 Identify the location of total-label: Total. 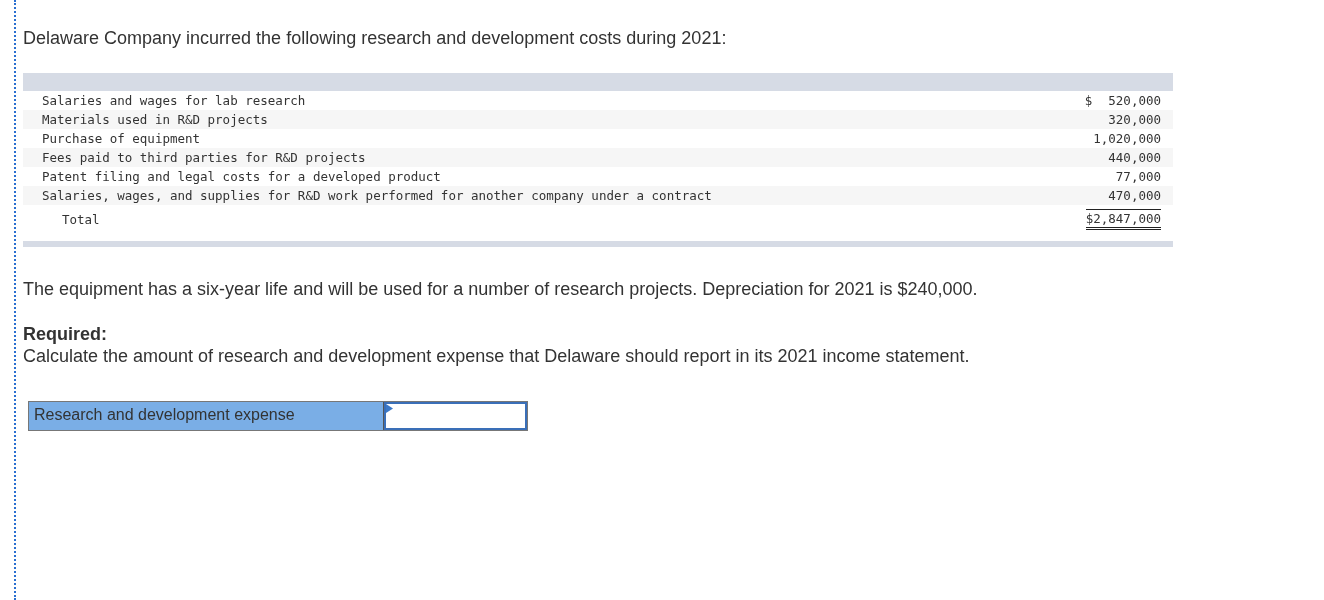
(80, 219).